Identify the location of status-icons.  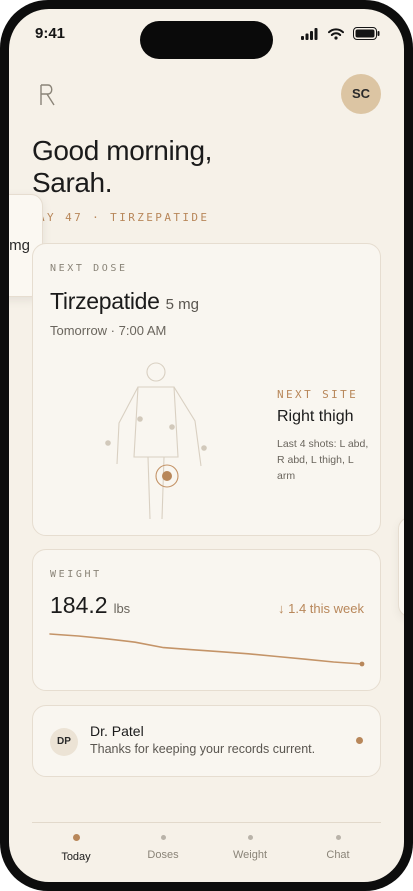
(338, 34).